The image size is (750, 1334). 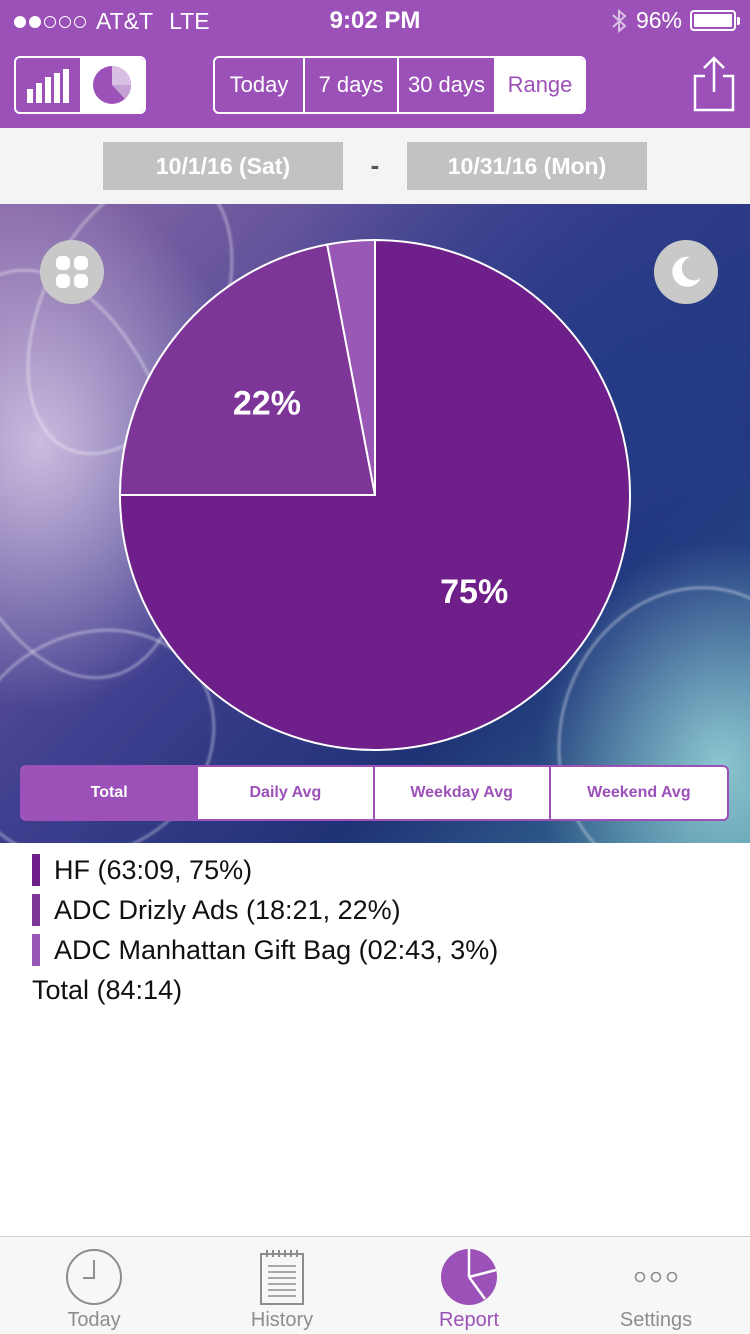 I want to click on share-button, so click(x=714, y=84).